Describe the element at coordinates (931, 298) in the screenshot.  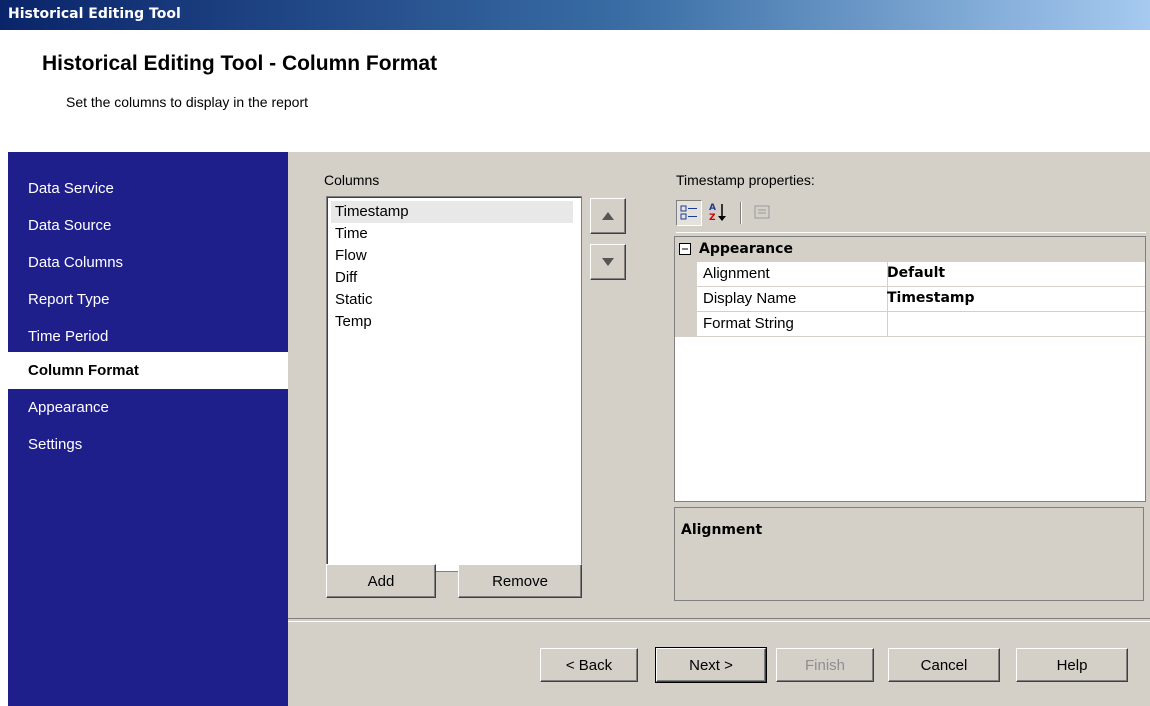
I see `property-value: Timestamp` at that location.